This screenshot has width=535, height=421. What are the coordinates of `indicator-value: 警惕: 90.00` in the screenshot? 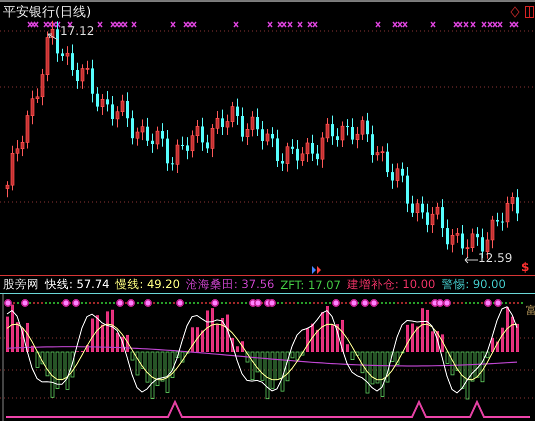 It's located at (473, 284).